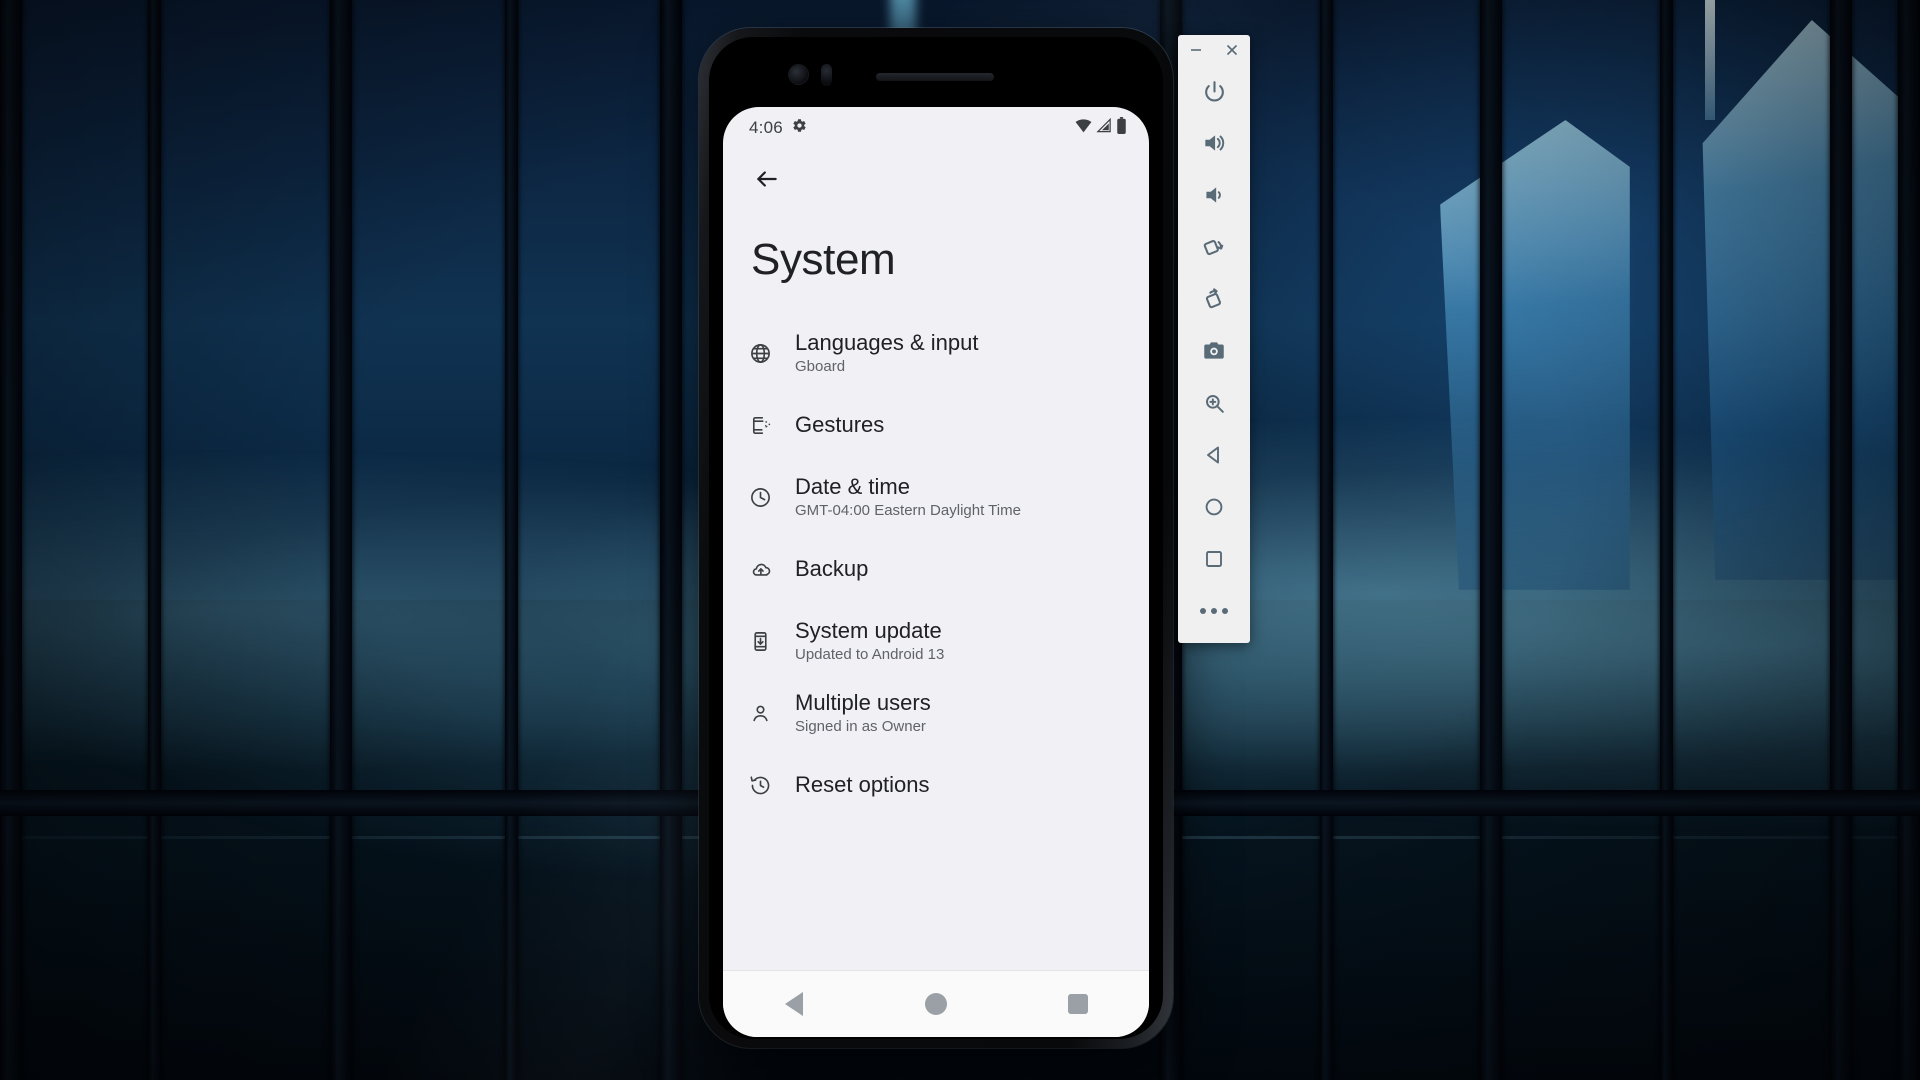  I want to click on list-item-title: Reset options, so click(862, 785).